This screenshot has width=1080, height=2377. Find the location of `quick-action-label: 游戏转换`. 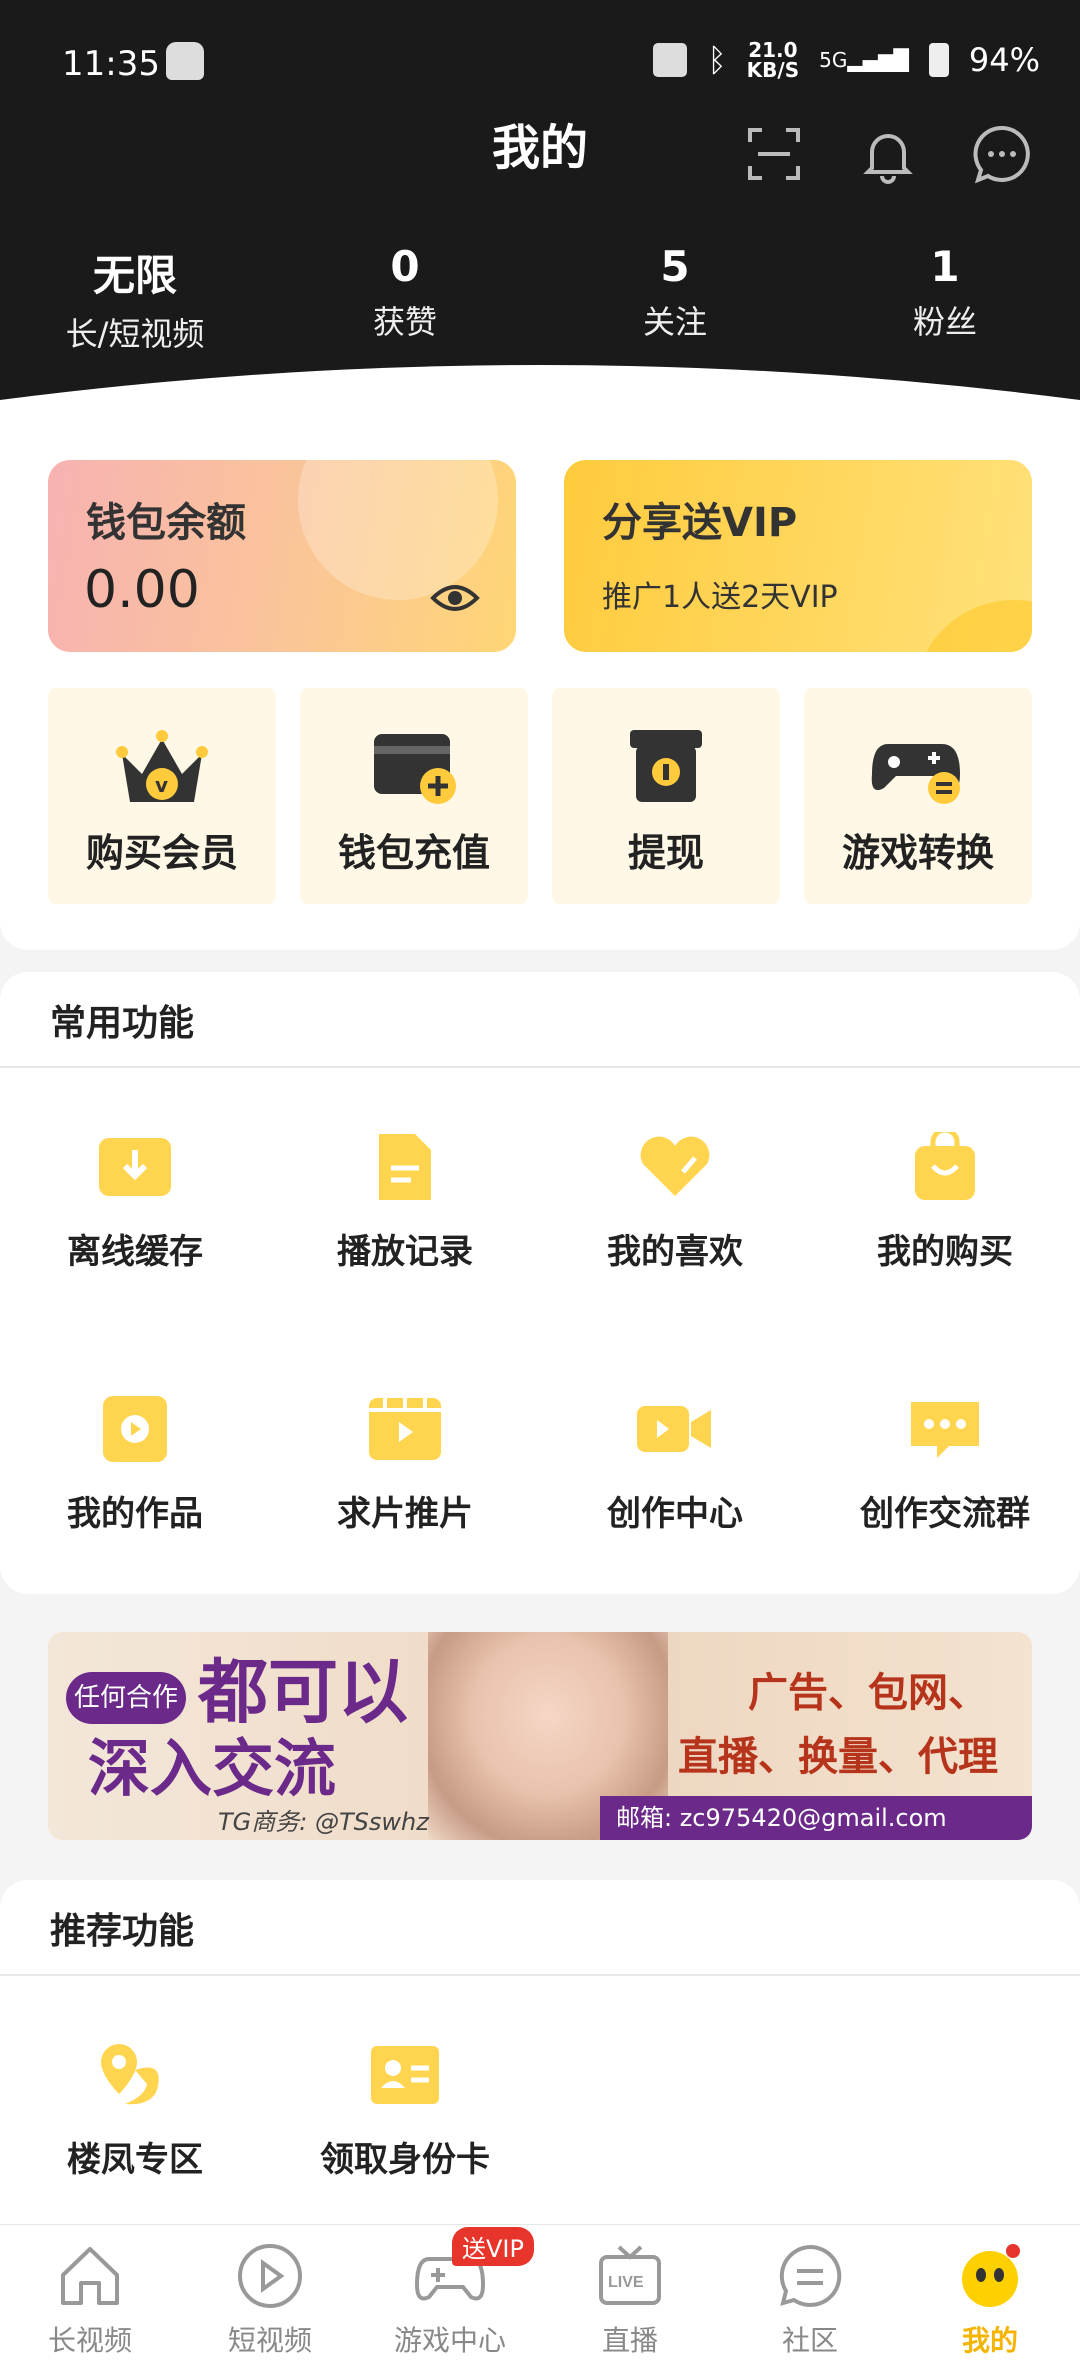

quick-action-label: 游戏转换 is located at coordinates (917, 853).